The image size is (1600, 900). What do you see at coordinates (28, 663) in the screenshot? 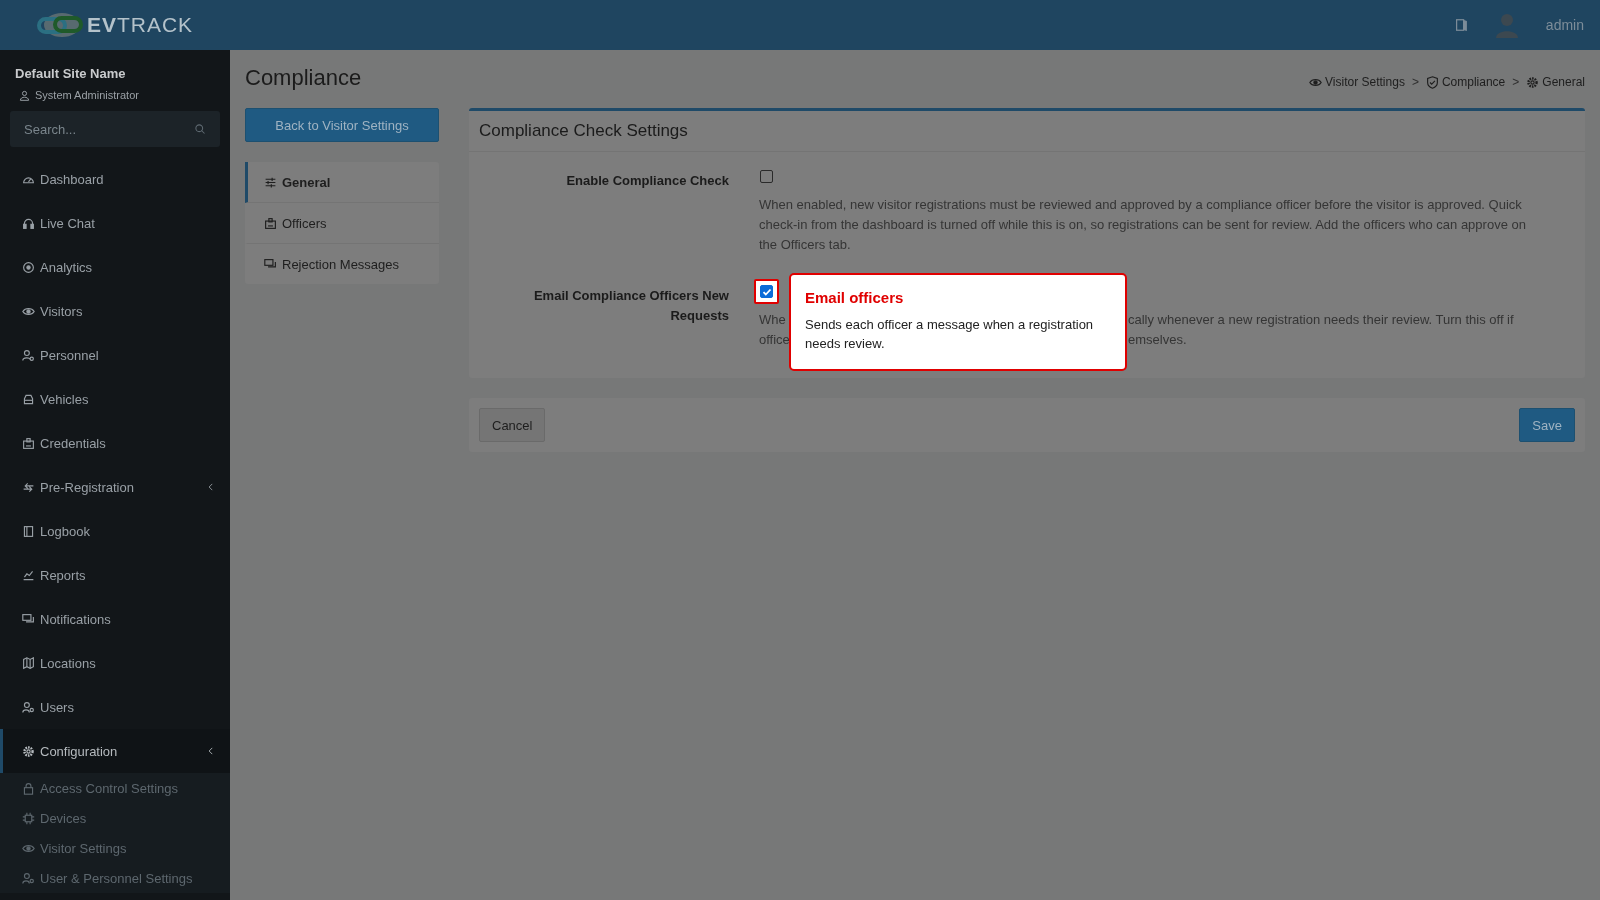
I see `map-icon` at bounding box center [28, 663].